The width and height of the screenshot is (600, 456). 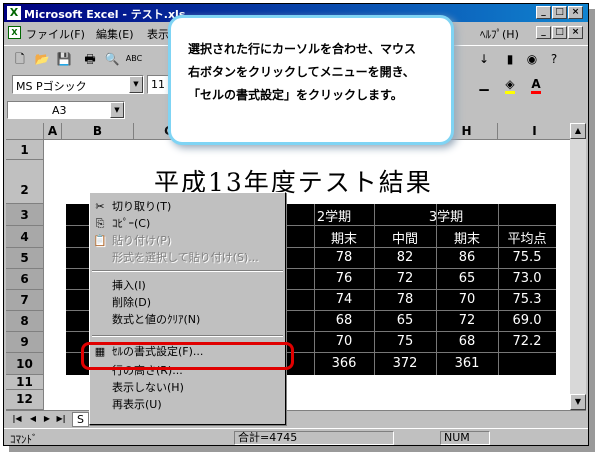 I want to click on row-header-2: 2, so click(x=25, y=182).